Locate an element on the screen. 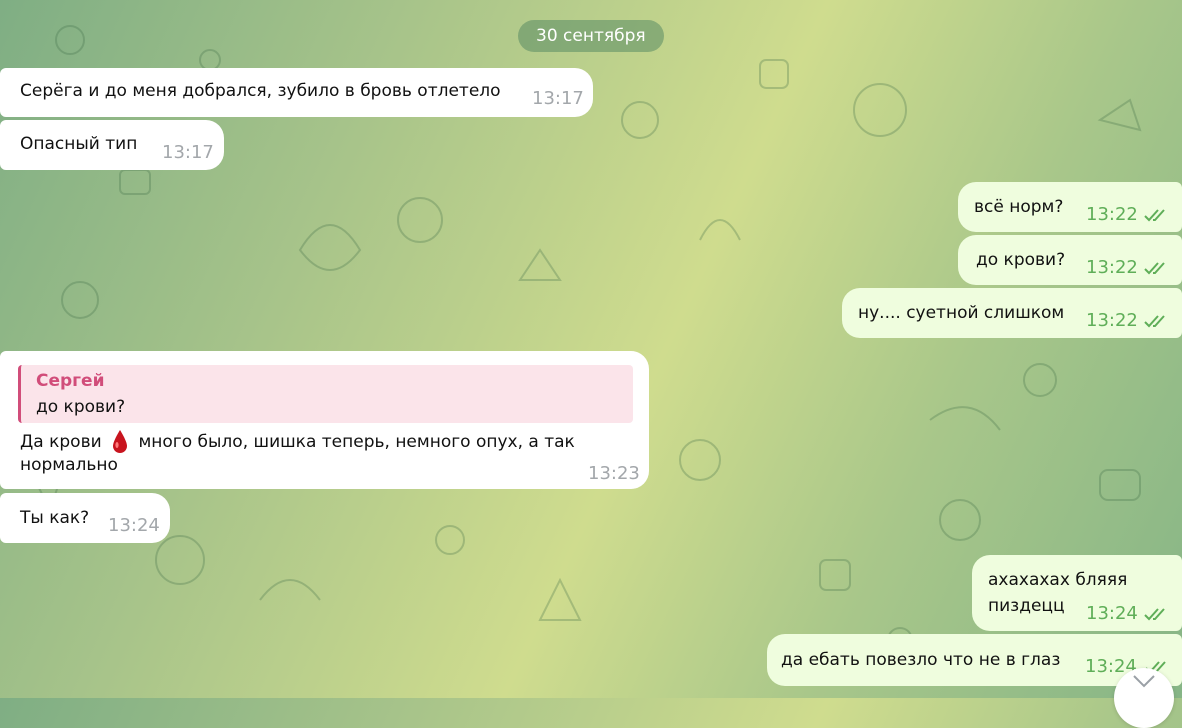 Image resolution: width=1182 pixels, height=728 pixels. message-text: до крови? is located at coordinates (1021, 260).